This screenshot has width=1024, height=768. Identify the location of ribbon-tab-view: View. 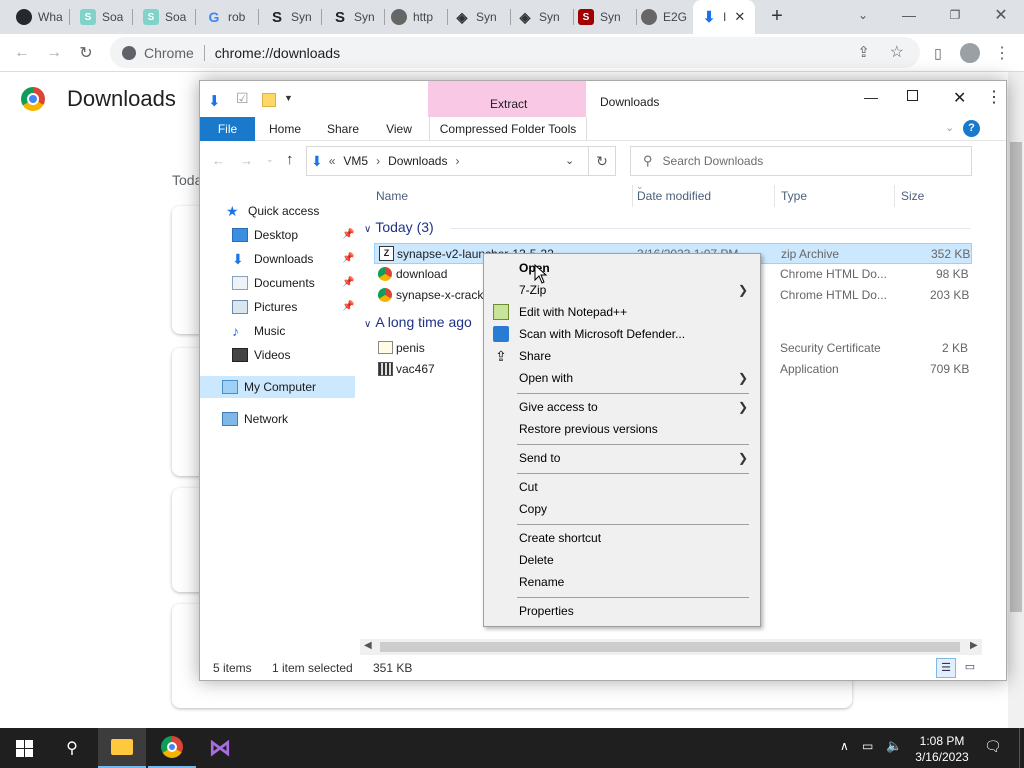
(399, 129).